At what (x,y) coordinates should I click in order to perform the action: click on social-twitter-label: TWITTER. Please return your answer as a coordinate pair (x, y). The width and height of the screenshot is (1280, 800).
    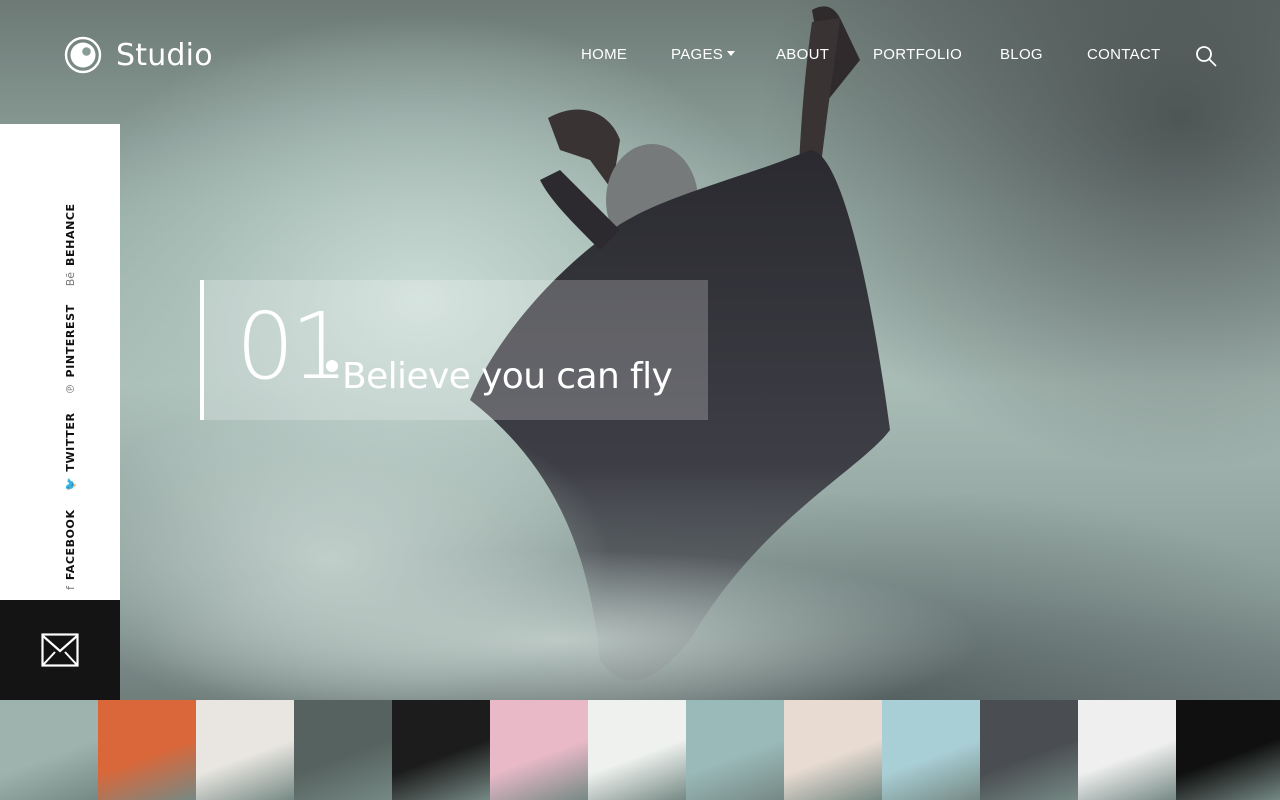
    Looking at the image, I should click on (70, 442).